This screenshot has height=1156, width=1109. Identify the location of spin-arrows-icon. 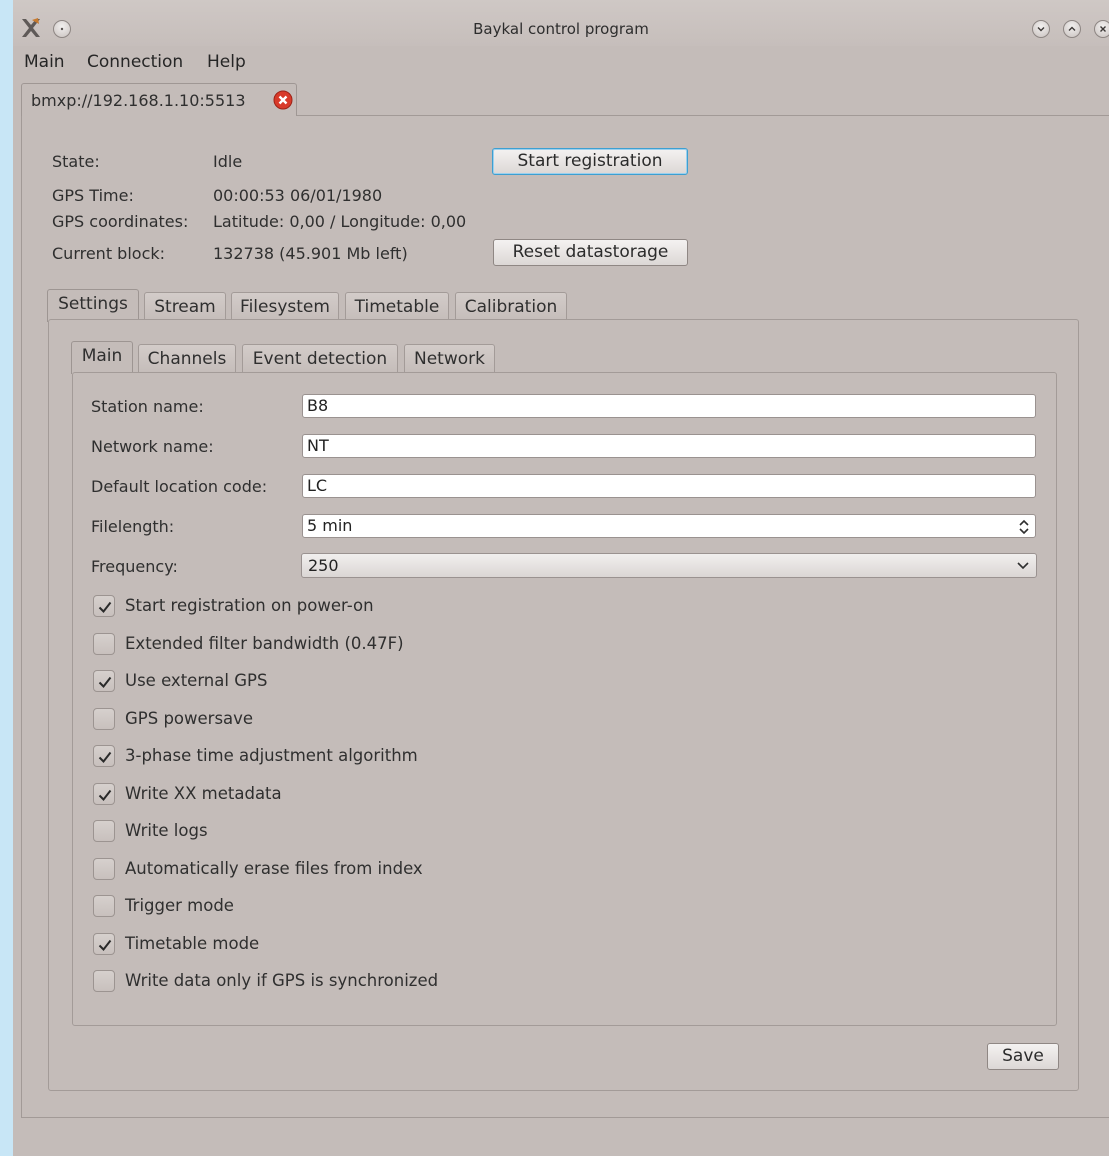
(1024, 527).